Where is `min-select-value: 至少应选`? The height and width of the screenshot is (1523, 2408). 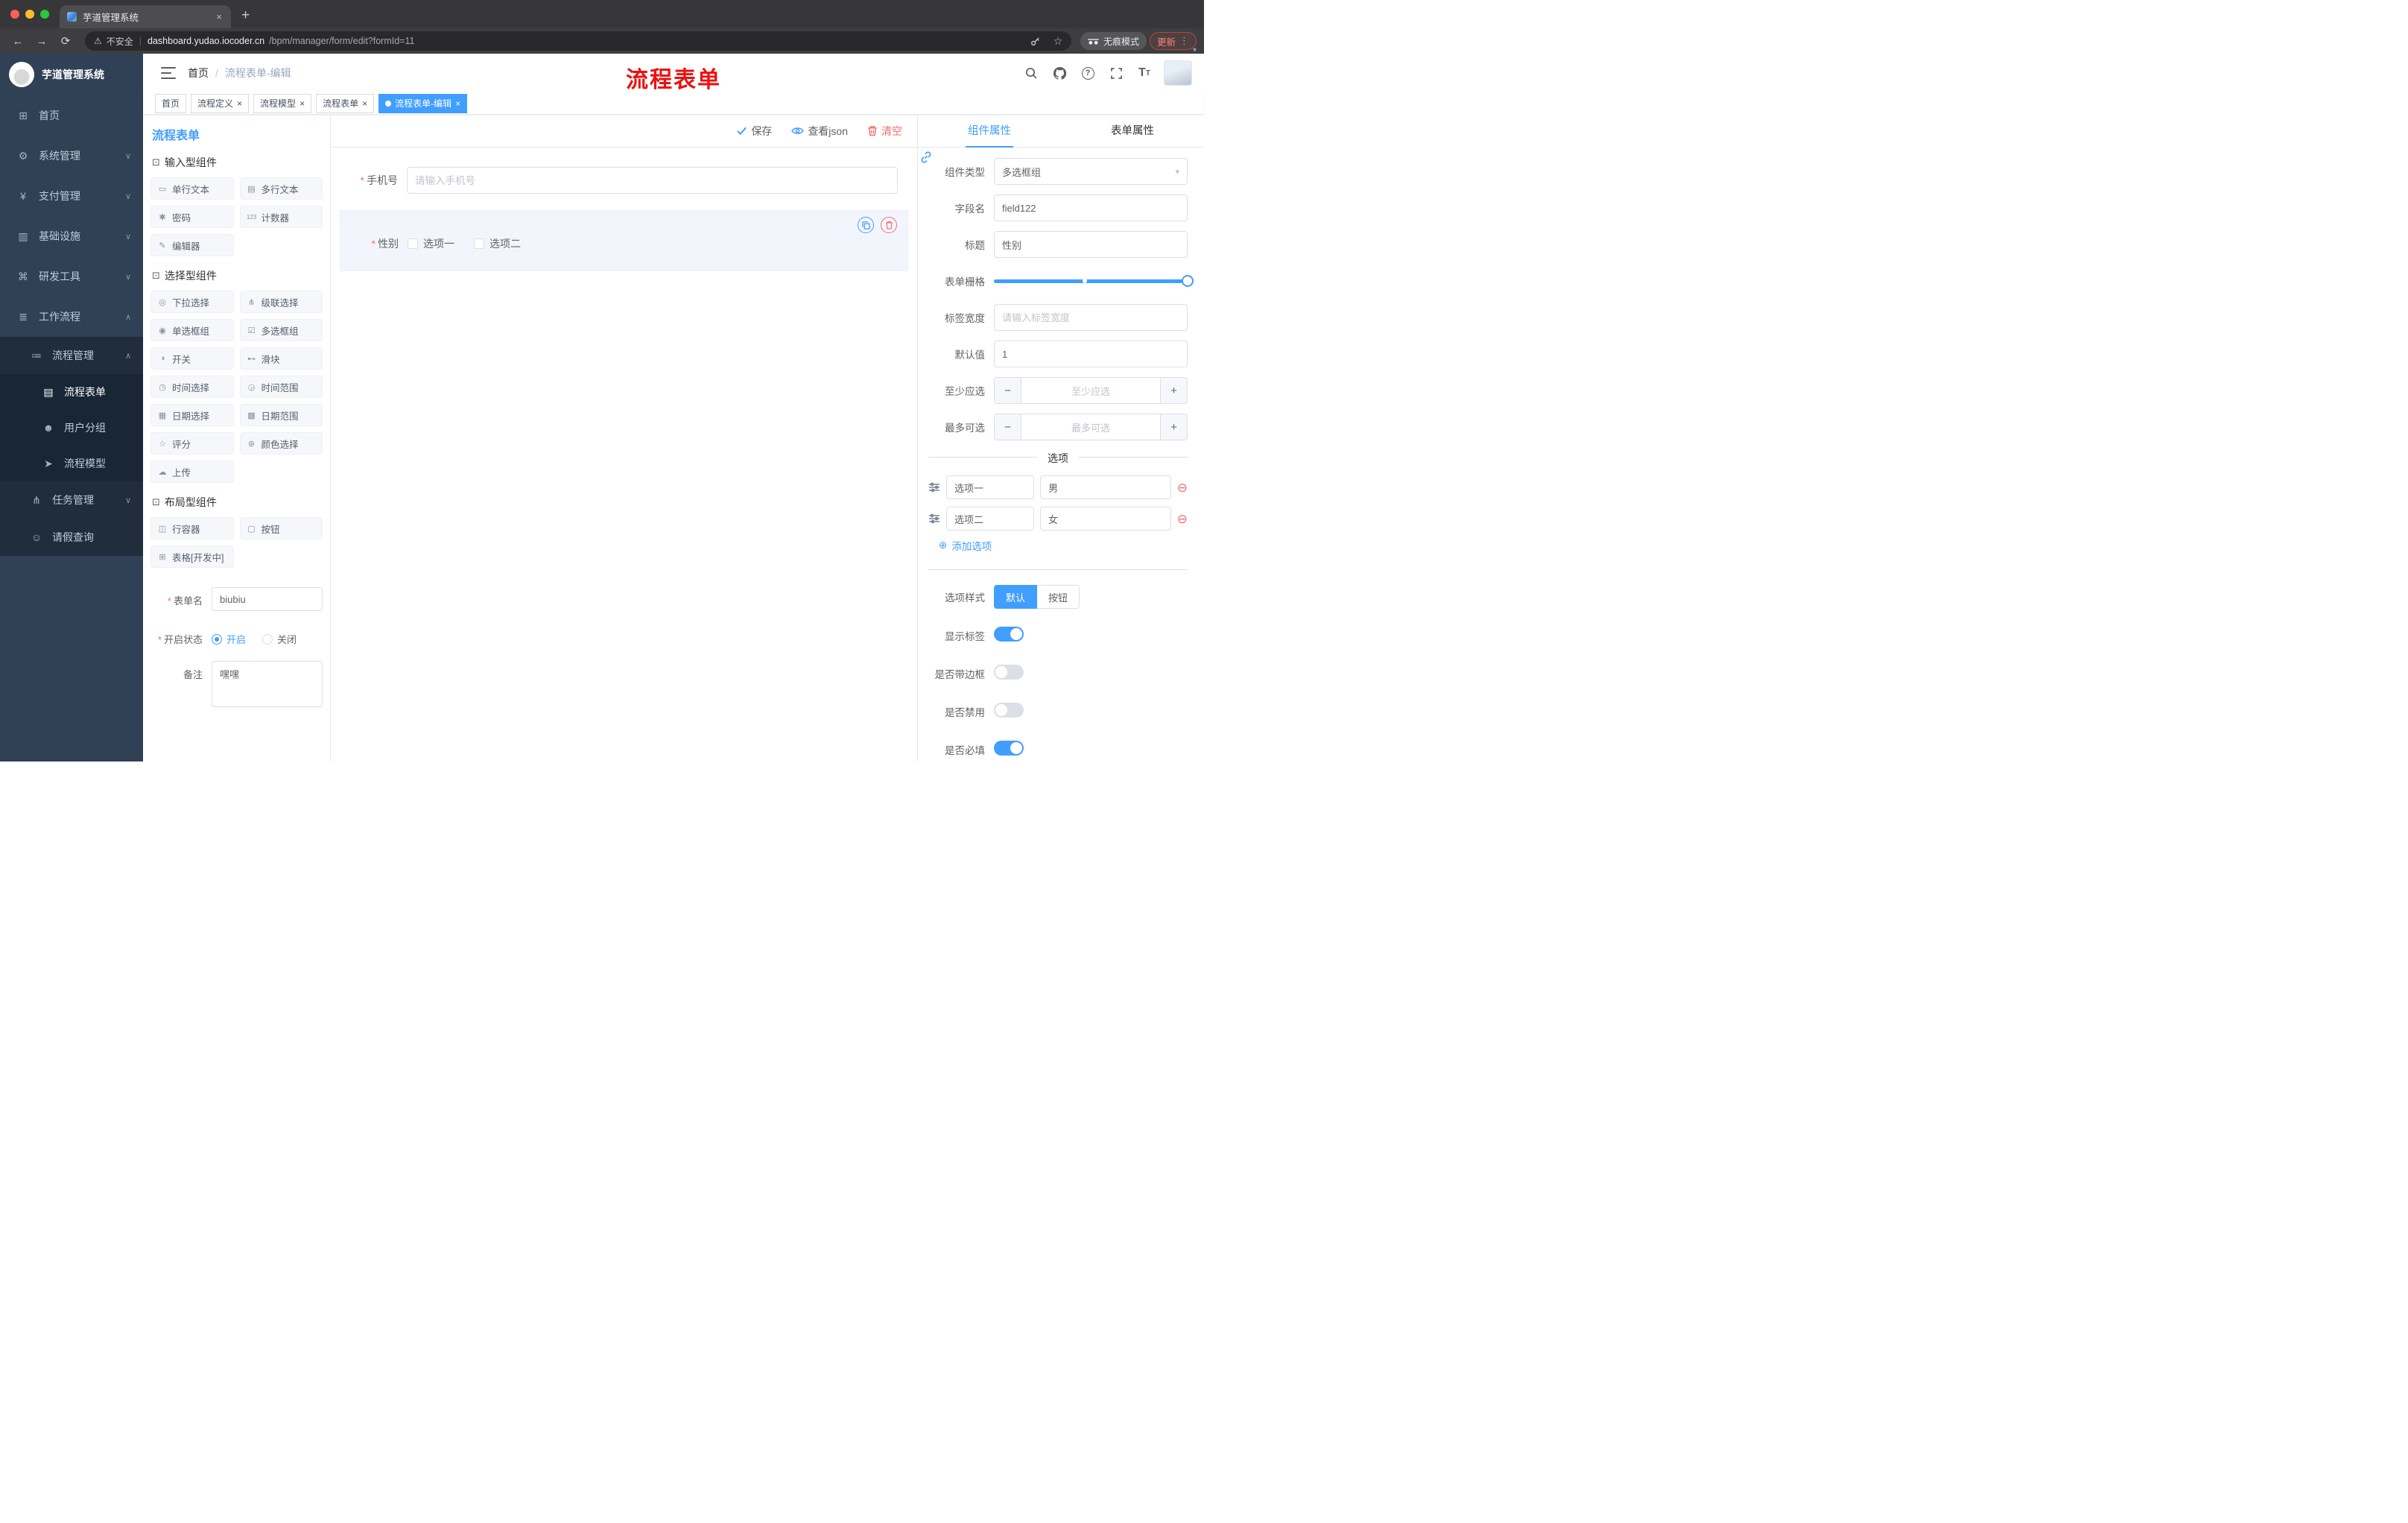 min-select-value: 至少应选 is located at coordinates (1090, 391).